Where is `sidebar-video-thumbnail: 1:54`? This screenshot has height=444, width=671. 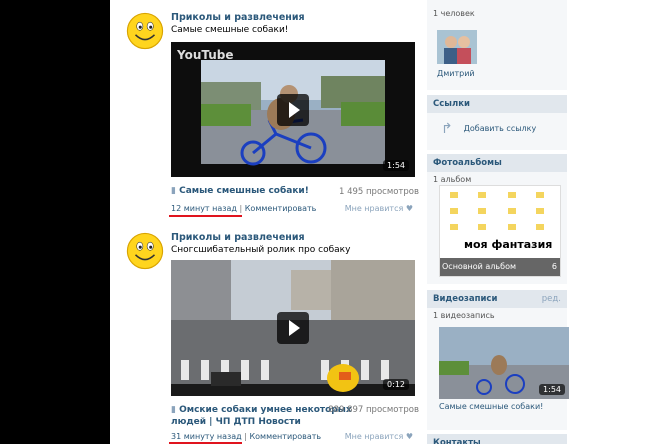 sidebar-video-thumbnail: 1:54 is located at coordinates (504, 363).